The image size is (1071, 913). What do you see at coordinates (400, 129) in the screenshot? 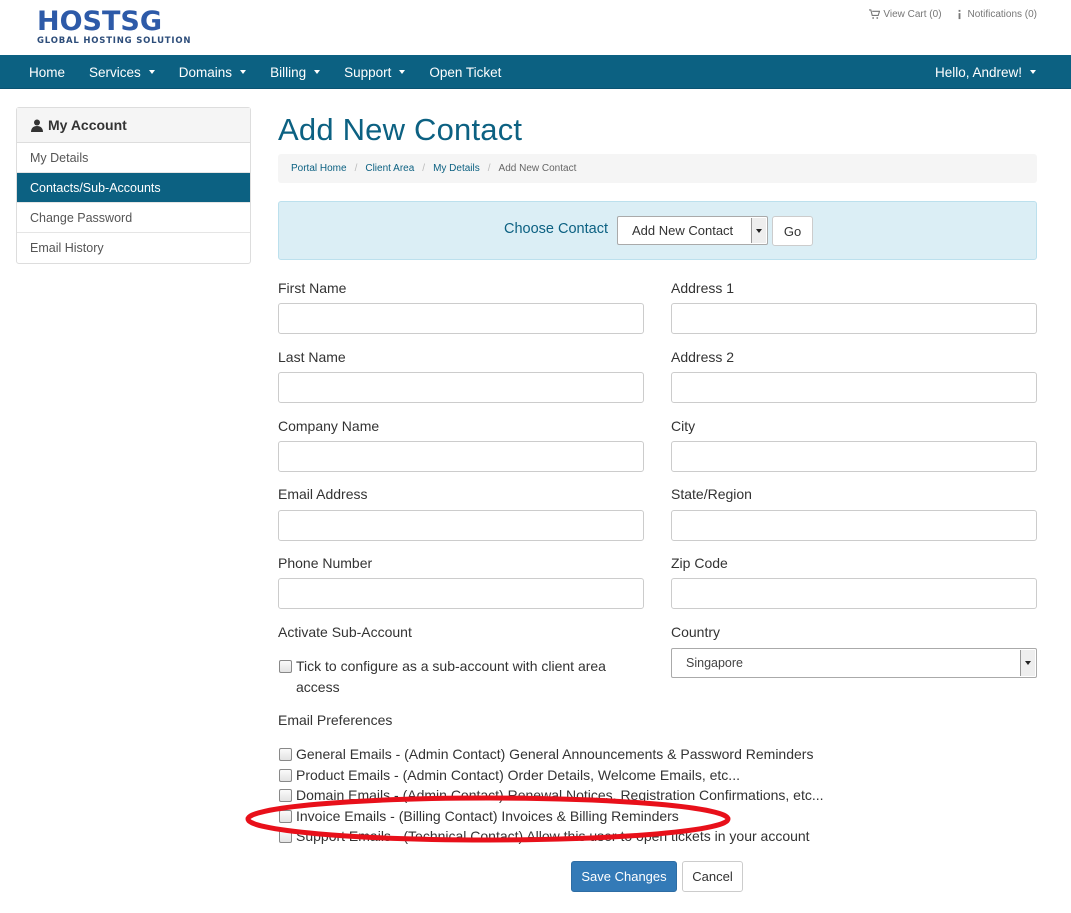
I see `page-title: Add New Contact` at bounding box center [400, 129].